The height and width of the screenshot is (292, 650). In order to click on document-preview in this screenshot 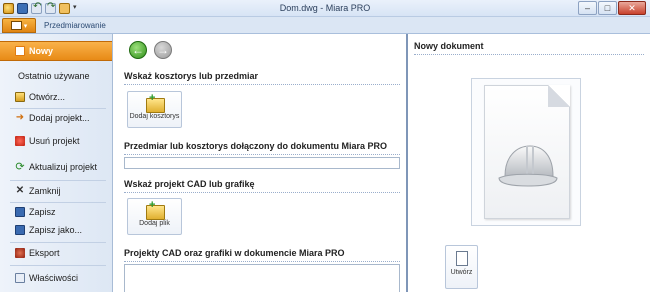, I will do `click(526, 152)`.